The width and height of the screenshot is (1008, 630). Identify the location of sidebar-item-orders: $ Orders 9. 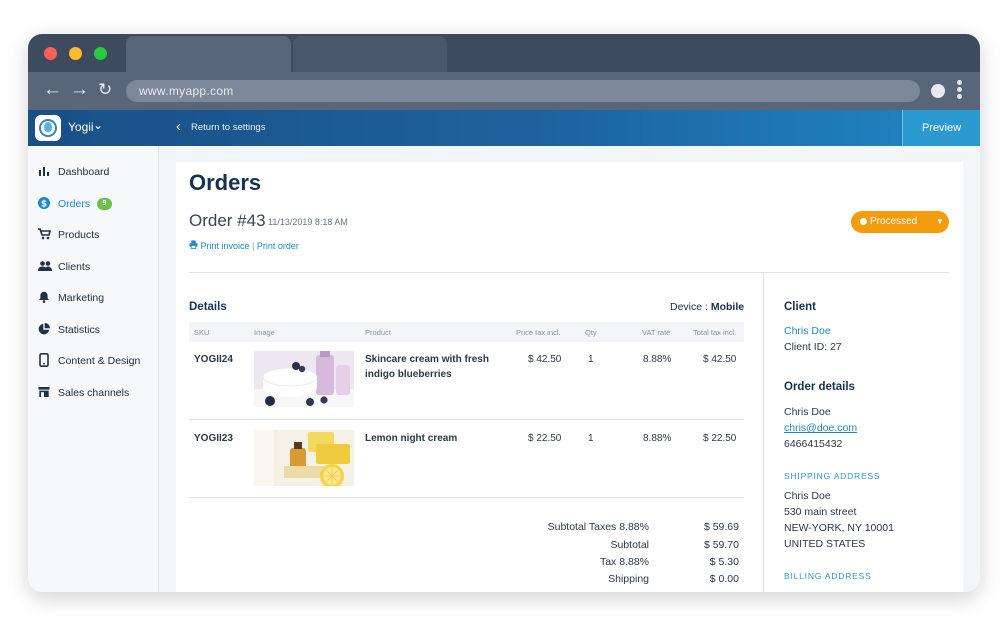
(98, 204).